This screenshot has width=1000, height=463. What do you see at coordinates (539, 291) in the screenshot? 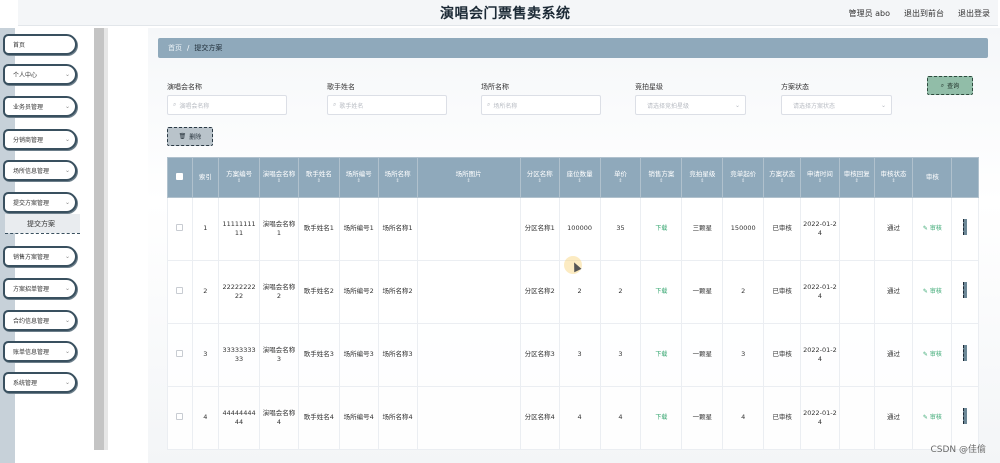
I see `cell-value: 分区名称2` at bounding box center [539, 291].